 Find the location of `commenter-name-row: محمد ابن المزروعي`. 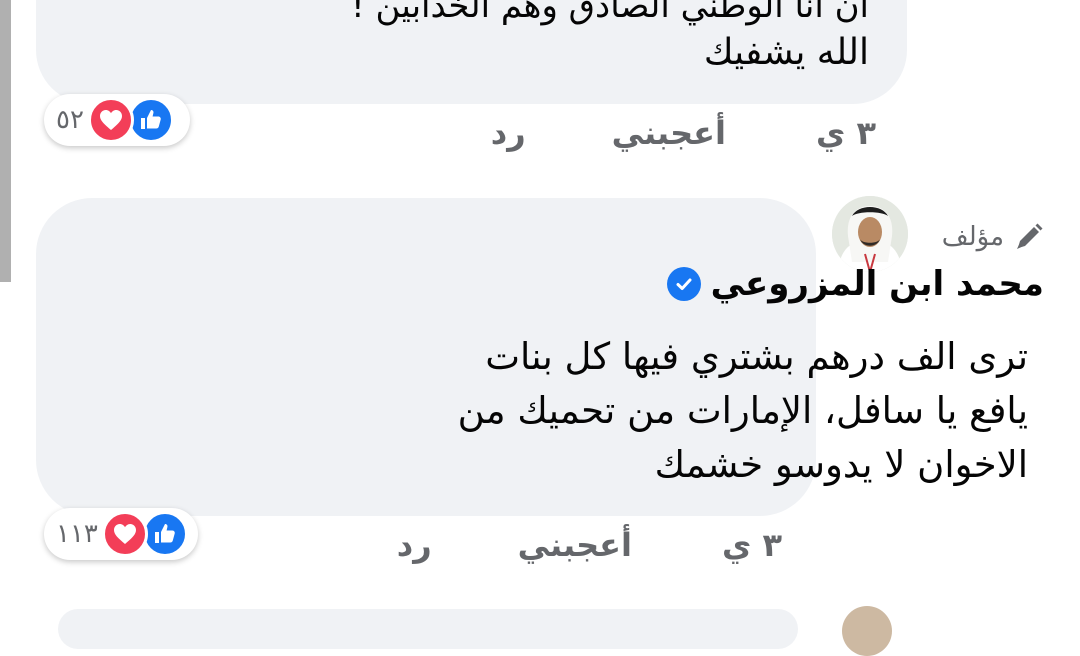

commenter-name-row: محمد ابن المزروعي is located at coordinates (855, 284).